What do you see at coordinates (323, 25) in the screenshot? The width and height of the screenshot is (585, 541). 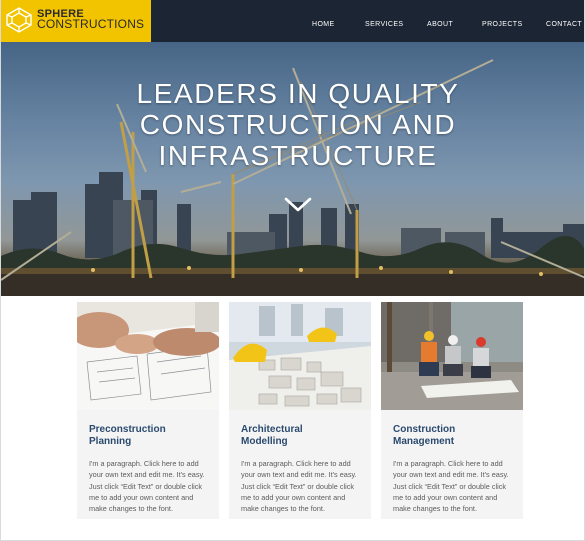 I see `nav-home: HOME` at bounding box center [323, 25].